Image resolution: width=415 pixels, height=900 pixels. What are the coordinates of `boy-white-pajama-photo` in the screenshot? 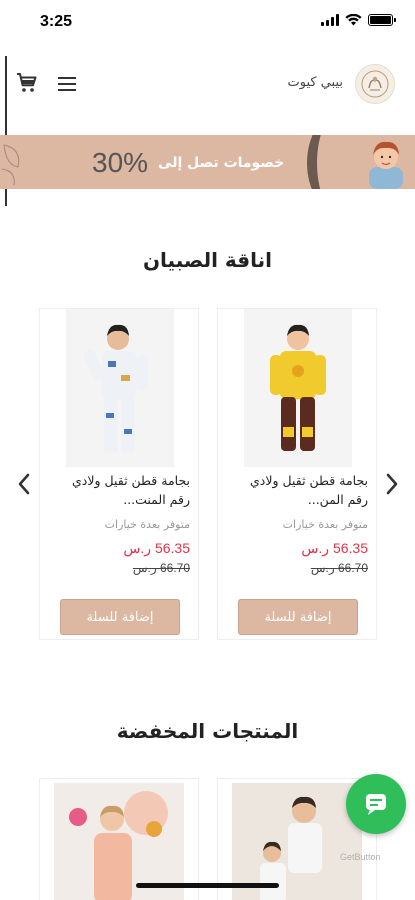 It's located at (120, 388).